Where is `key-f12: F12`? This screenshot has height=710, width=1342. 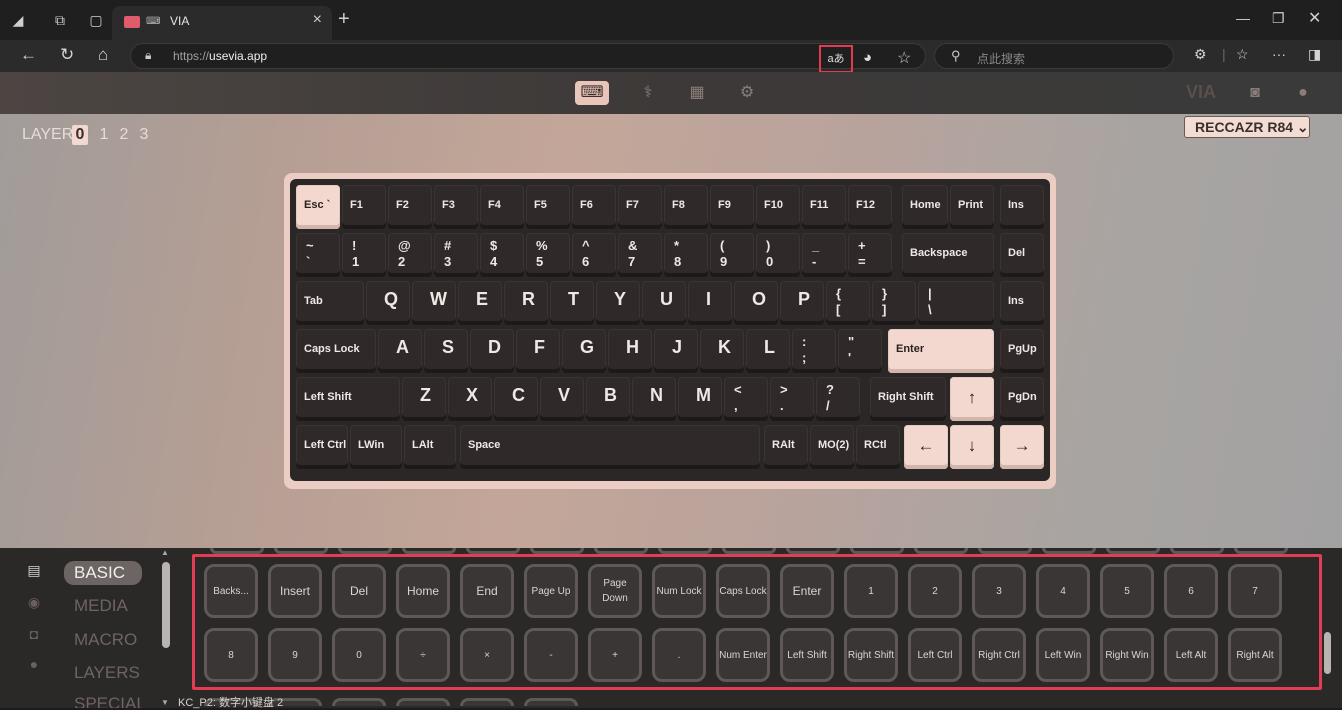
key-f12: F12 is located at coordinates (870, 207).